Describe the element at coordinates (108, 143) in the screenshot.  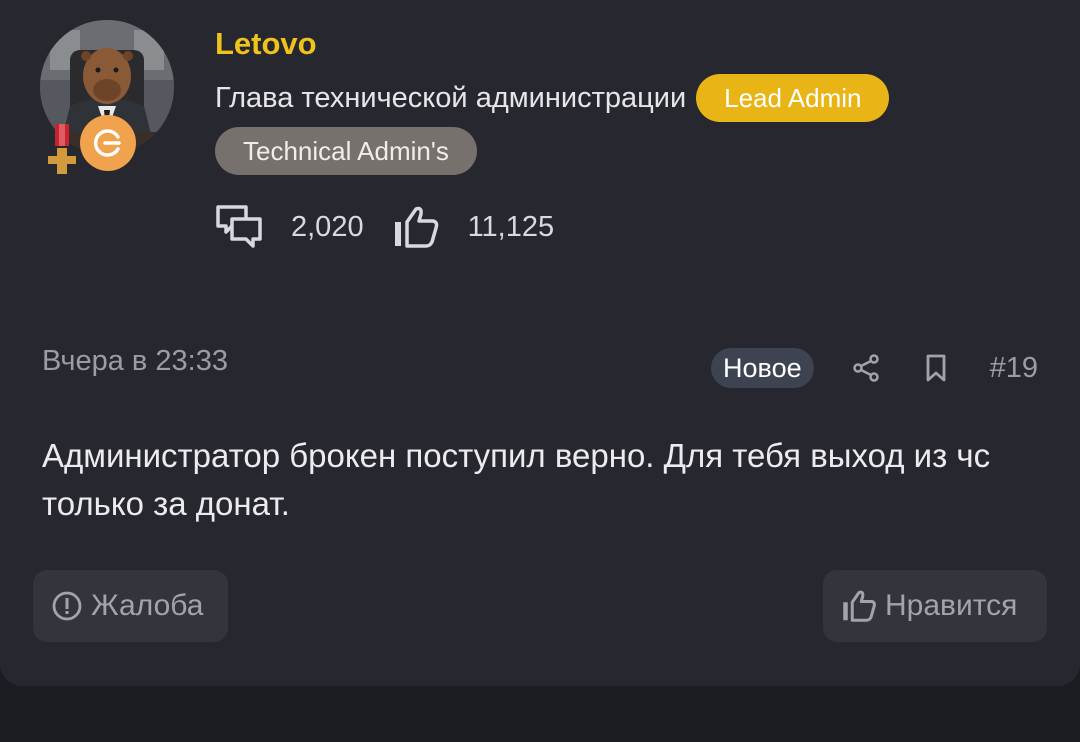
I see `rank-g-icon` at that location.